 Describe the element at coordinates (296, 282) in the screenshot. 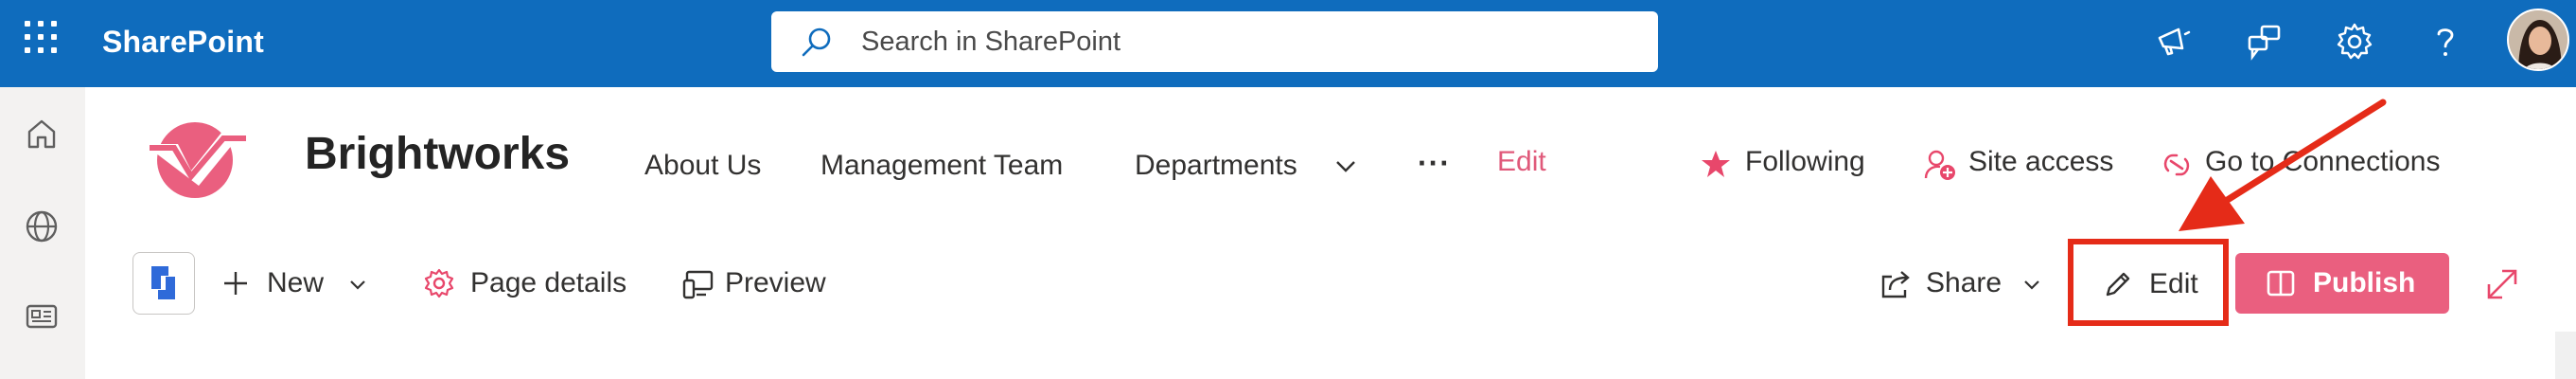

I see `new-label: New` at that location.